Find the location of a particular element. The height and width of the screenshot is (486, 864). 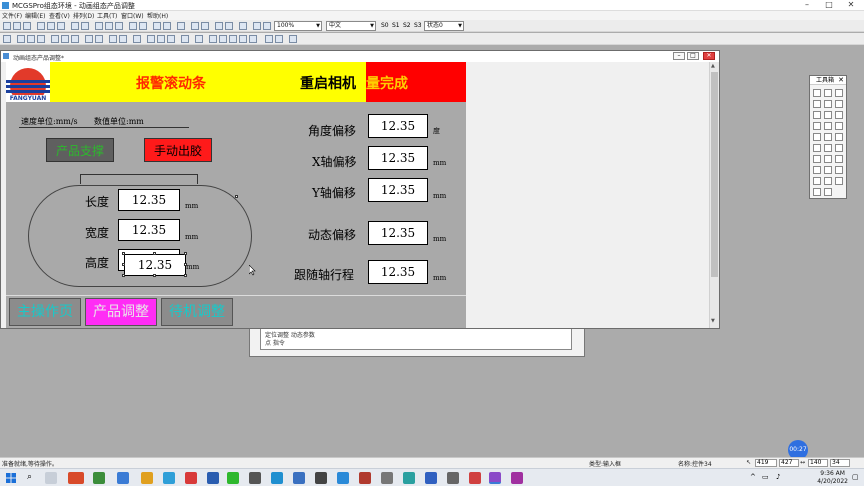

print-icon is located at coordinates (279, 39).